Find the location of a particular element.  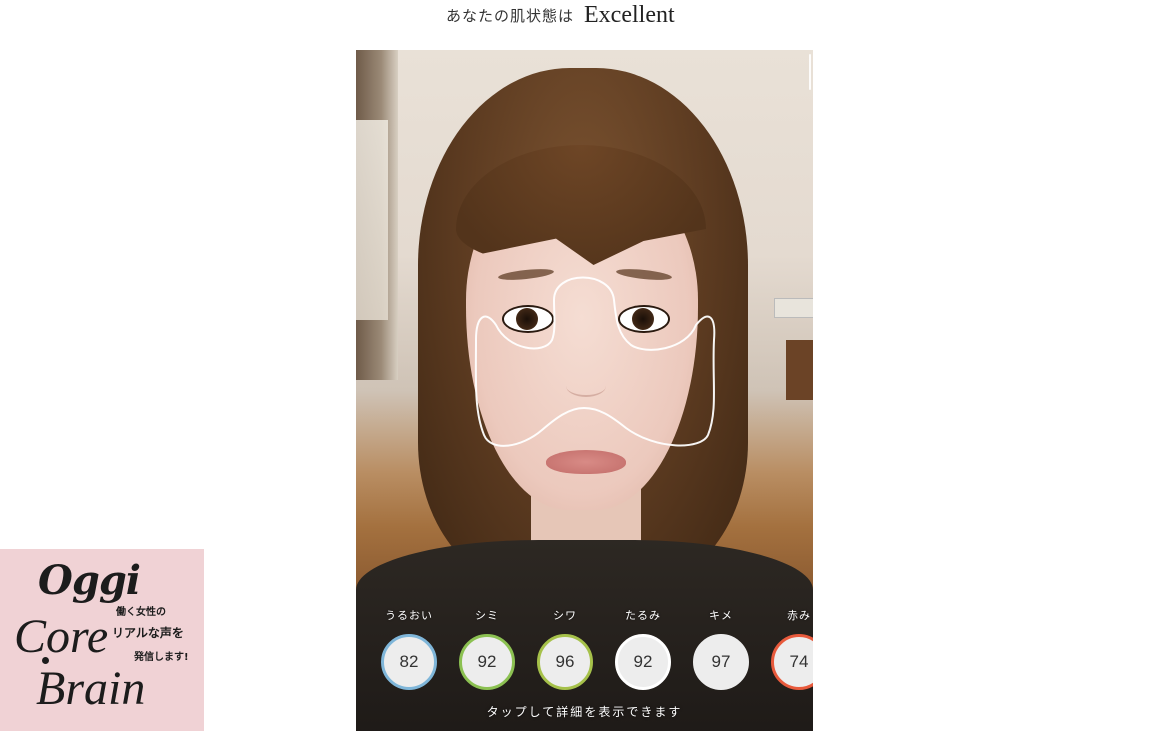

background-curtain is located at coordinates (372, 220).